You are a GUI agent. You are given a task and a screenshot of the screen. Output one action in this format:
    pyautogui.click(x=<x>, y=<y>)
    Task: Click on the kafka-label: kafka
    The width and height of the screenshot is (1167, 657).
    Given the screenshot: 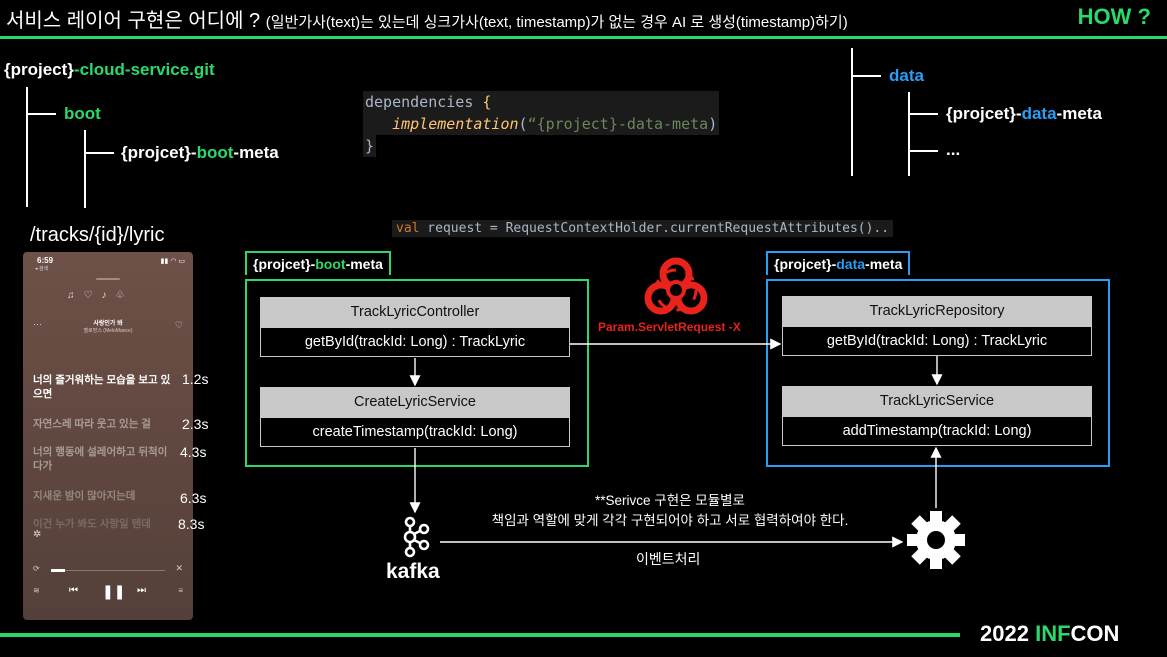 What is the action you would take?
    pyautogui.click(x=413, y=571)
    